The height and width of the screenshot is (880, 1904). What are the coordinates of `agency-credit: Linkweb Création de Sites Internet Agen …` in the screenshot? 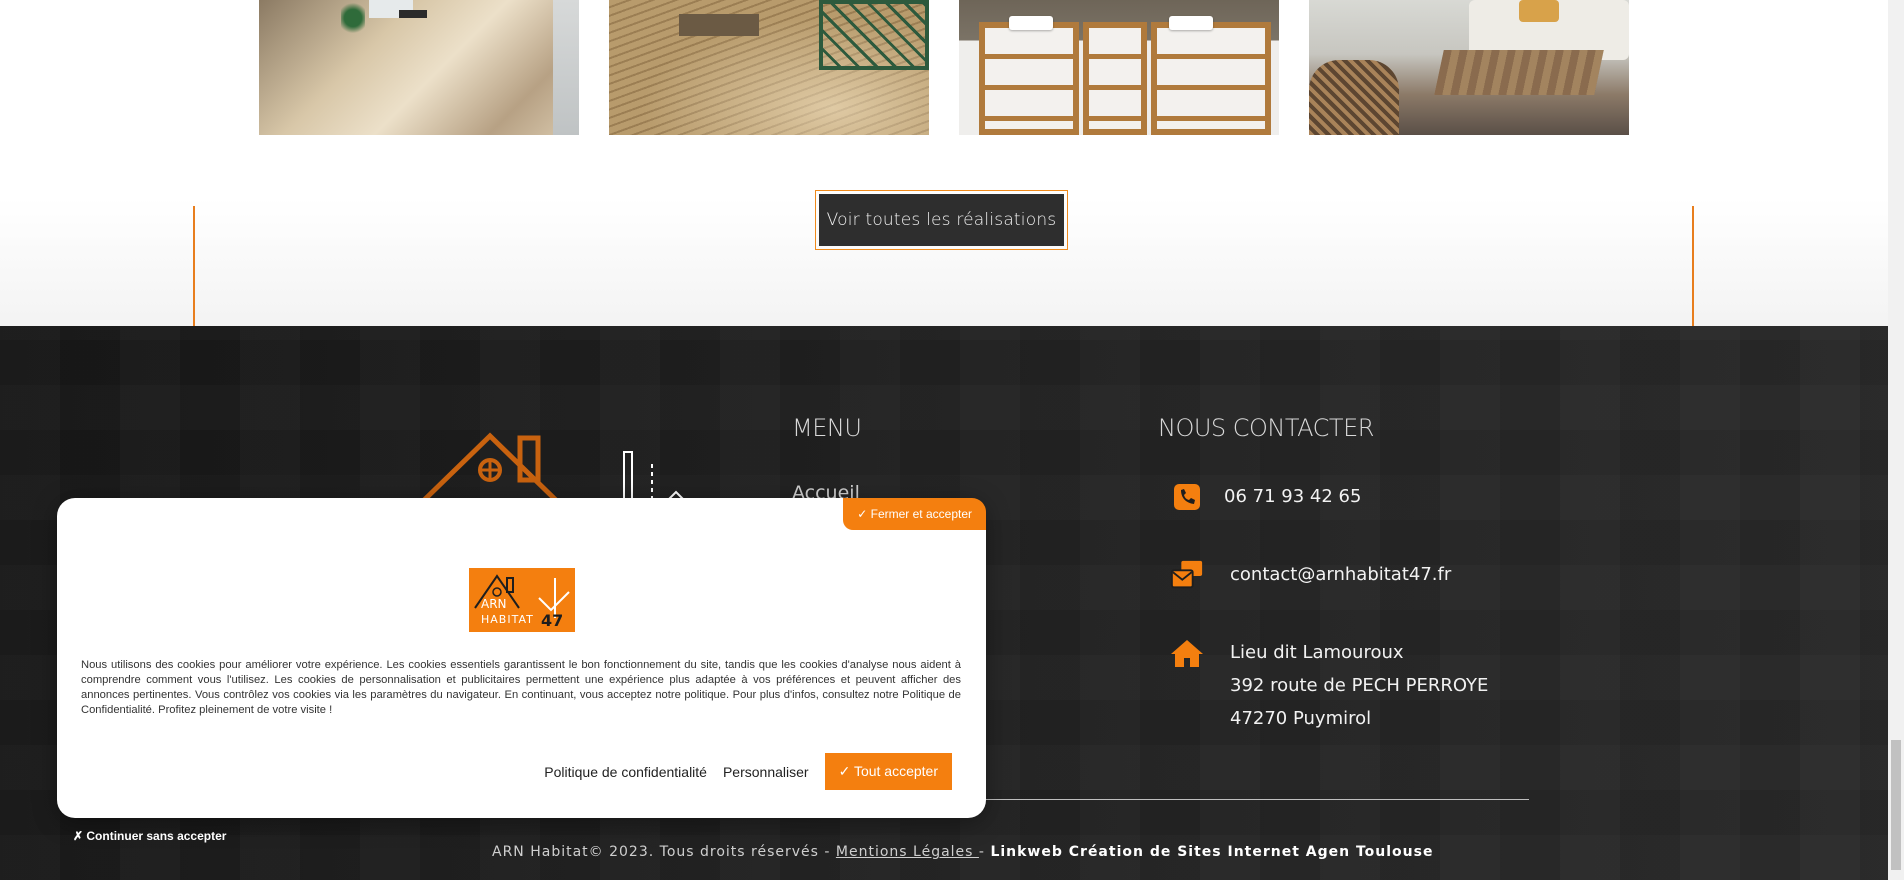 It's located at (1211, 852).